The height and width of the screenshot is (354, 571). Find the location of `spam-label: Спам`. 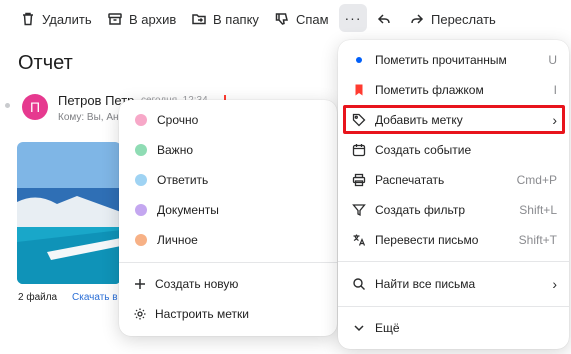

spam-label: Спам is located at coordinates (312, 19).